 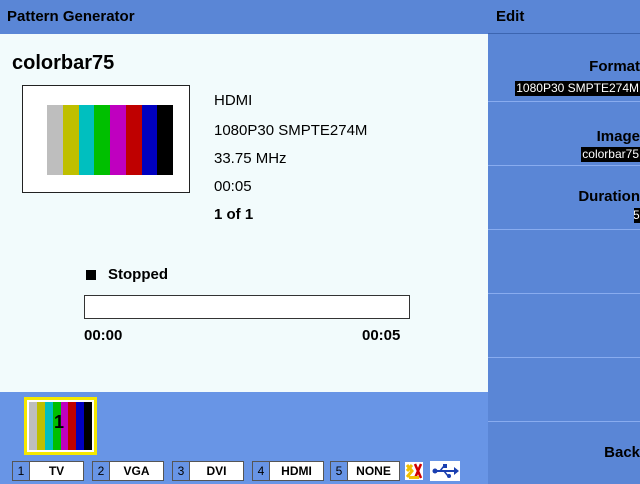 What do you see at coordinates (63, 63) in the screenshot?
I see `pattern-name: colorbar75` at bounding box center [63, 63].